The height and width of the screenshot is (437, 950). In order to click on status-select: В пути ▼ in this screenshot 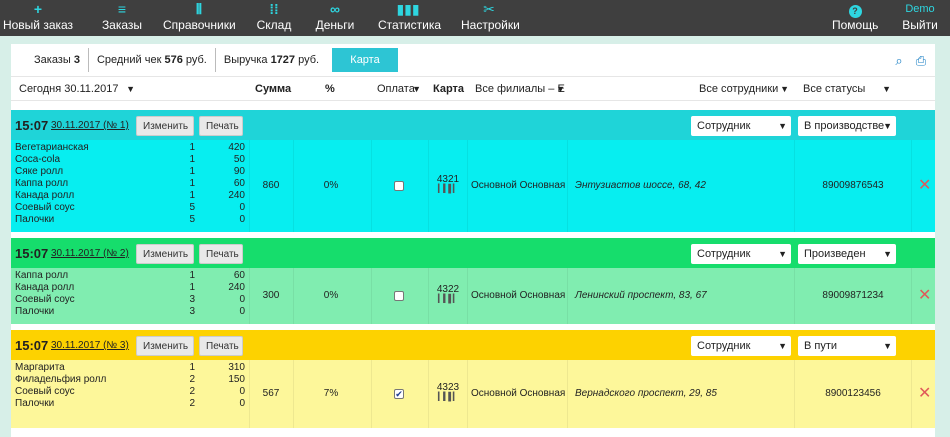, I will do `click(847, 346)`.